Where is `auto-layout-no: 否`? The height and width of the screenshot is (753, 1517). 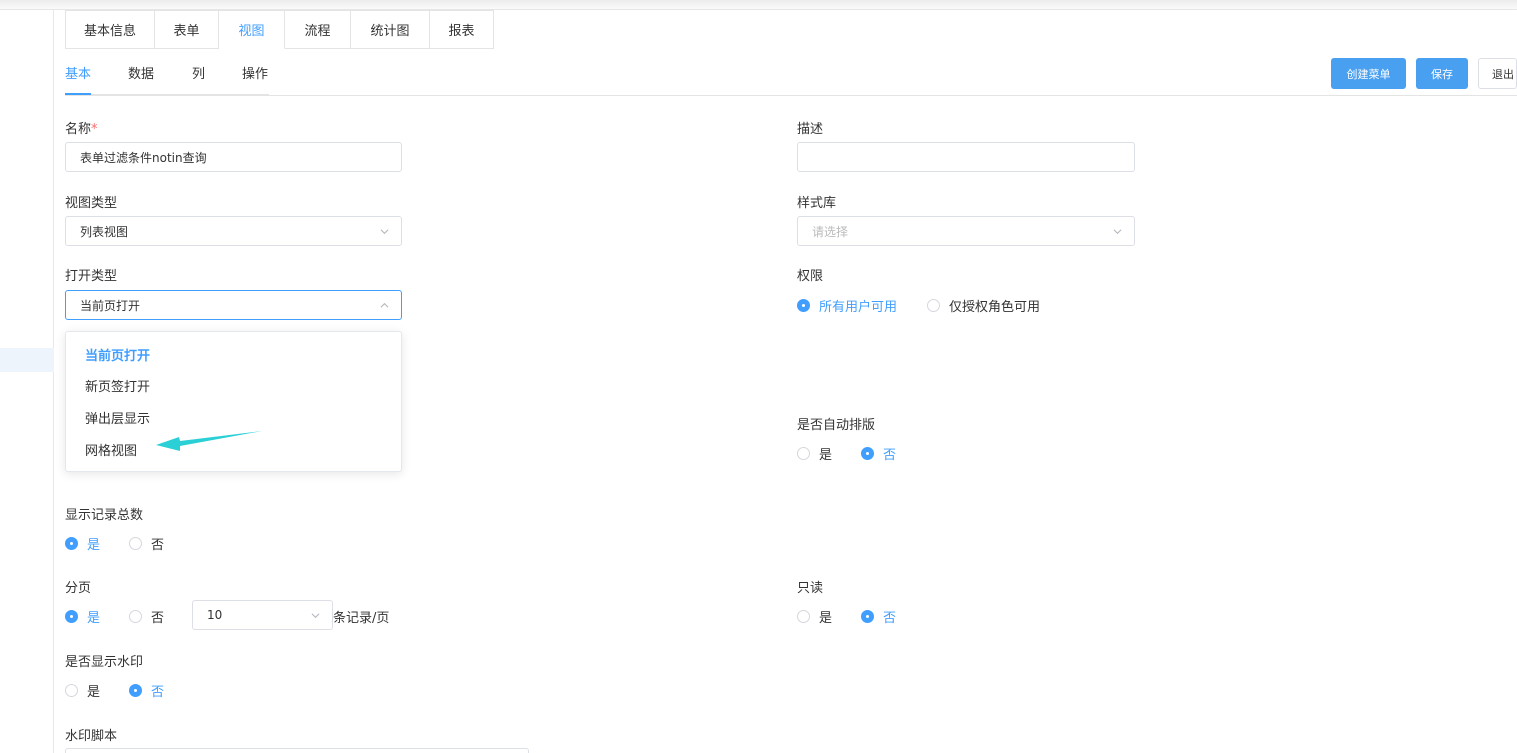
auto-layout-no: 否 is located at coordinates (878, 453).